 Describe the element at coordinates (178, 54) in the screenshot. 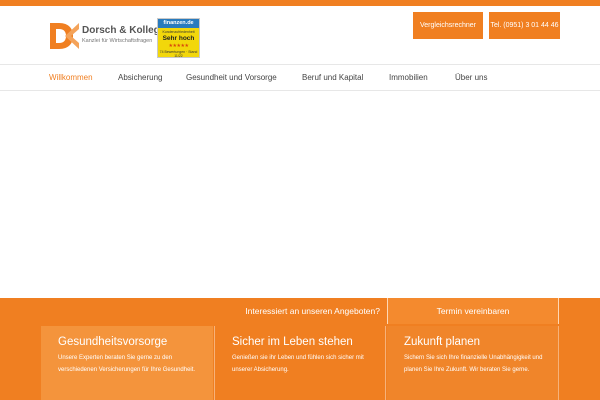

I see `seal-footer: 74 Bewertungen · Stand 11/22` at that location.